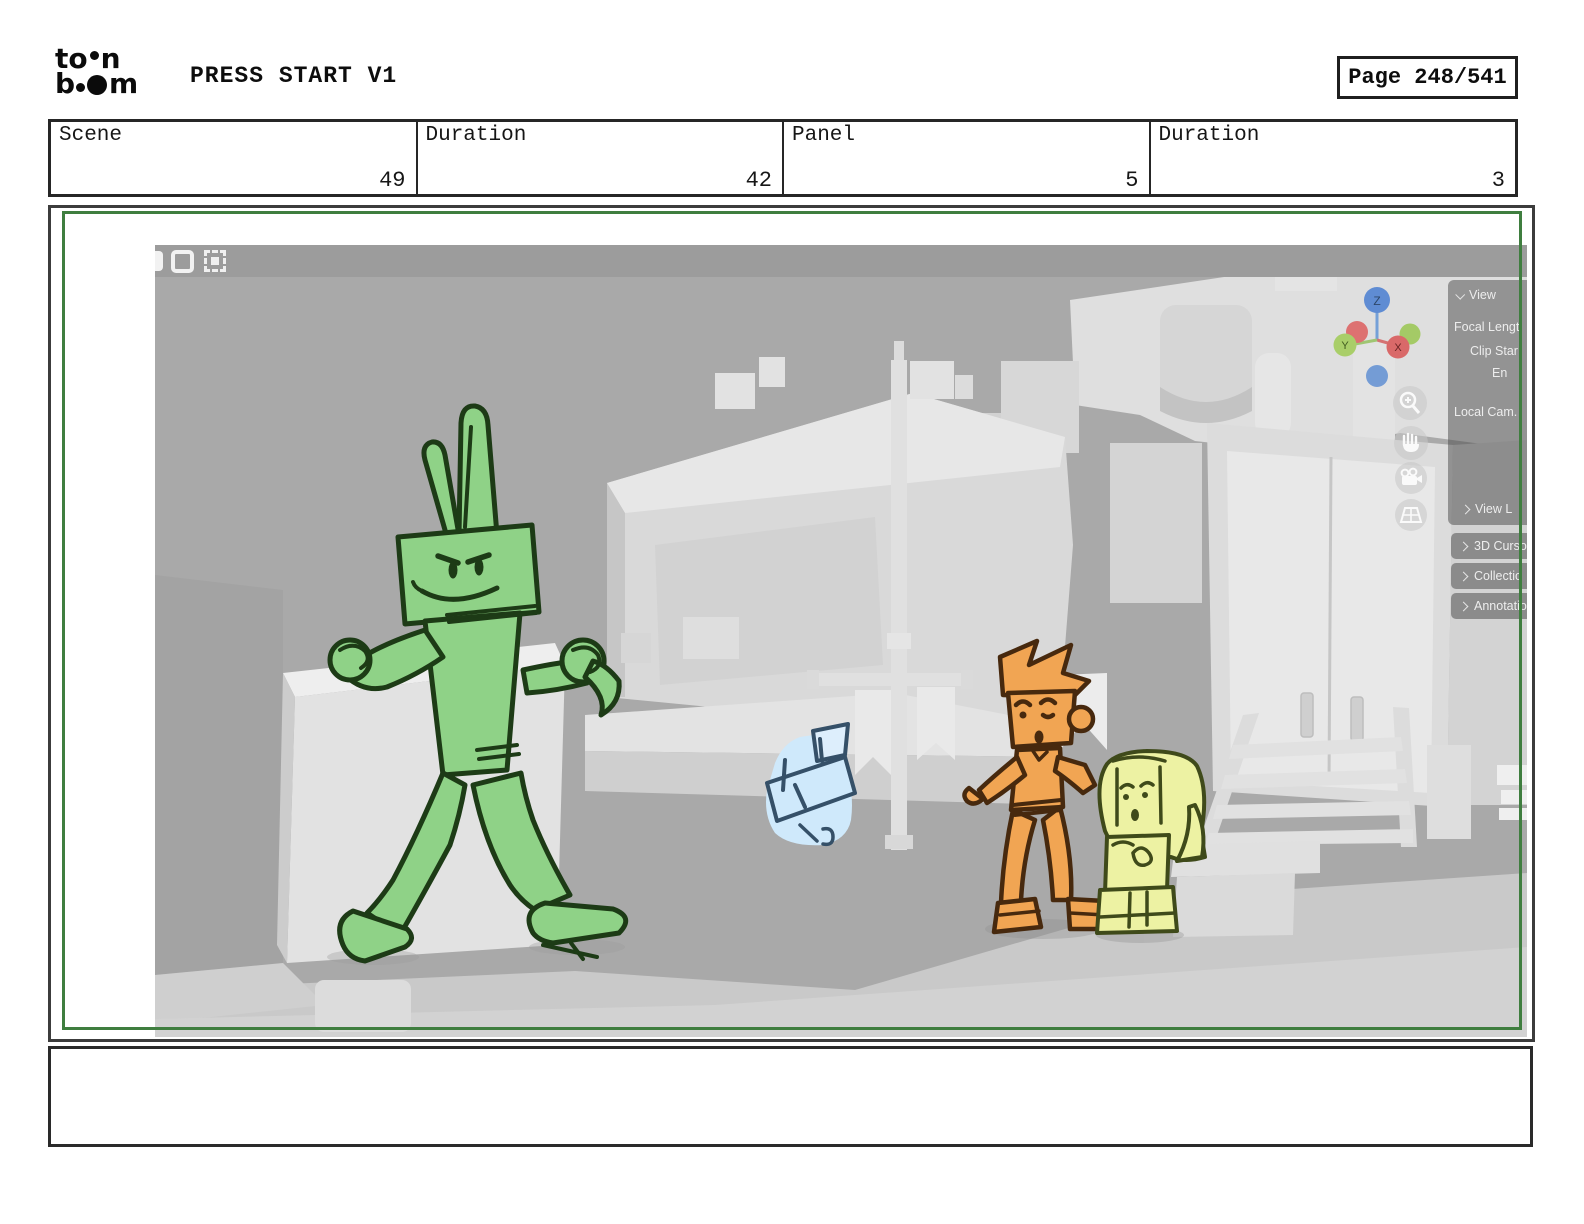 The width and height of the screenshot is (1584, 1224). I want to click on scene-value: 49, so click(392, 180).